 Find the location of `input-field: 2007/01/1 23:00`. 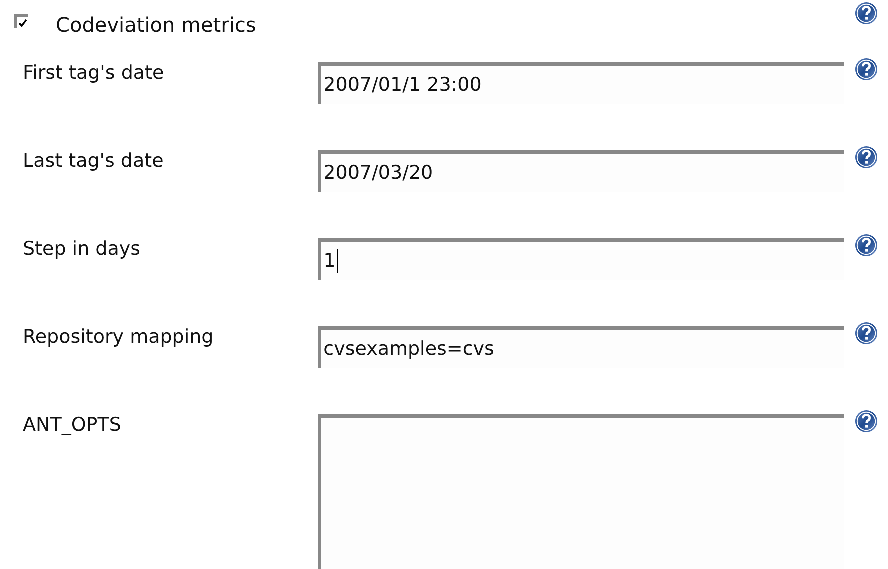

input-field: 2007/01/1 23:00 is located at coordinates (581, 83).